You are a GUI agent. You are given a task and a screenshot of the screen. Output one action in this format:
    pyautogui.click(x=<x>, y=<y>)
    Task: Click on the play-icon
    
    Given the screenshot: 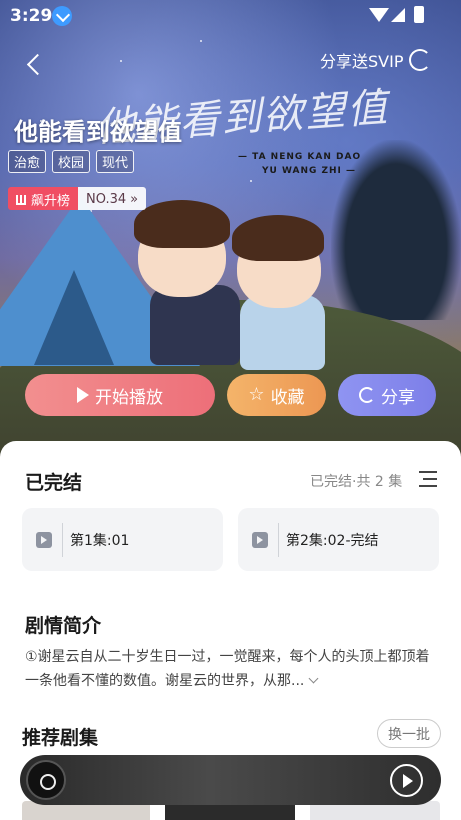 What is the action you would take?
    pyautogui.click(x=83, y=395)
    